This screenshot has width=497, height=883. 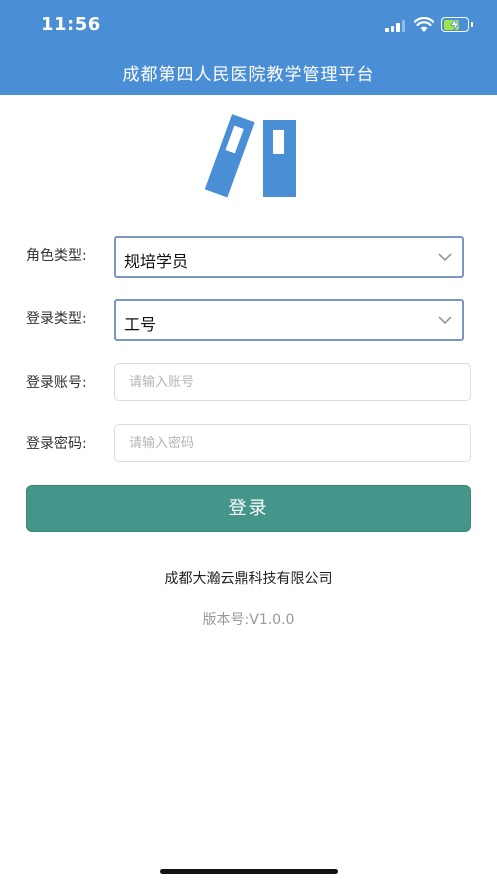 What do you see at coordinates (250, 156) in the screenshot?
I see `binders-icon` at bounding box center [250, 156].